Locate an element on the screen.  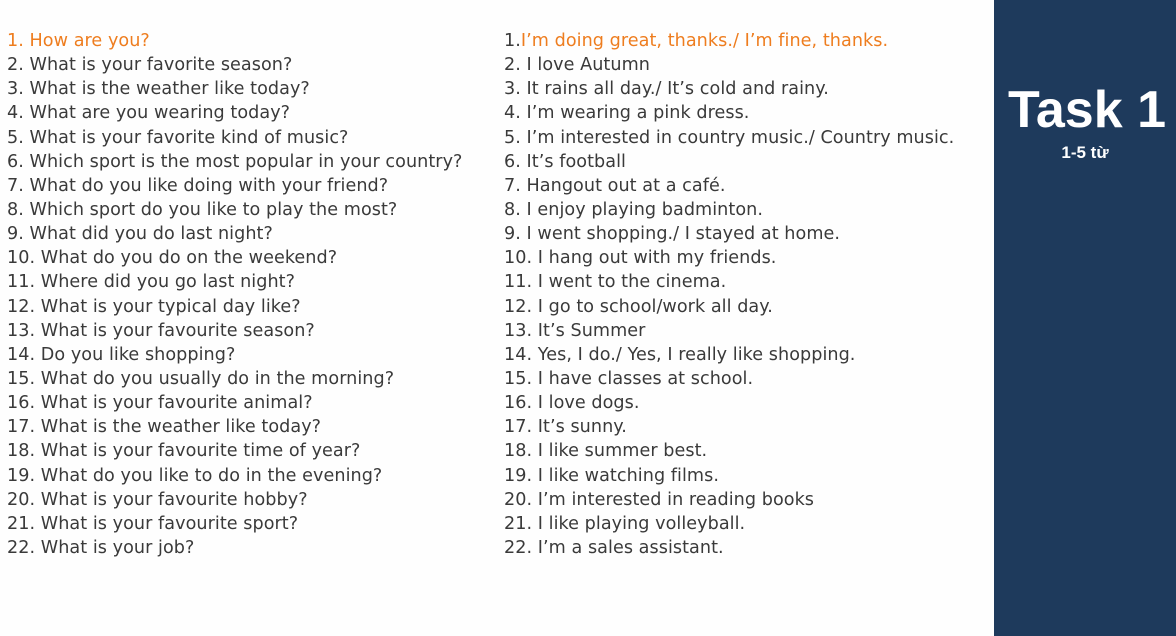
answer-number: 8. is located at coordinates (515, 209).